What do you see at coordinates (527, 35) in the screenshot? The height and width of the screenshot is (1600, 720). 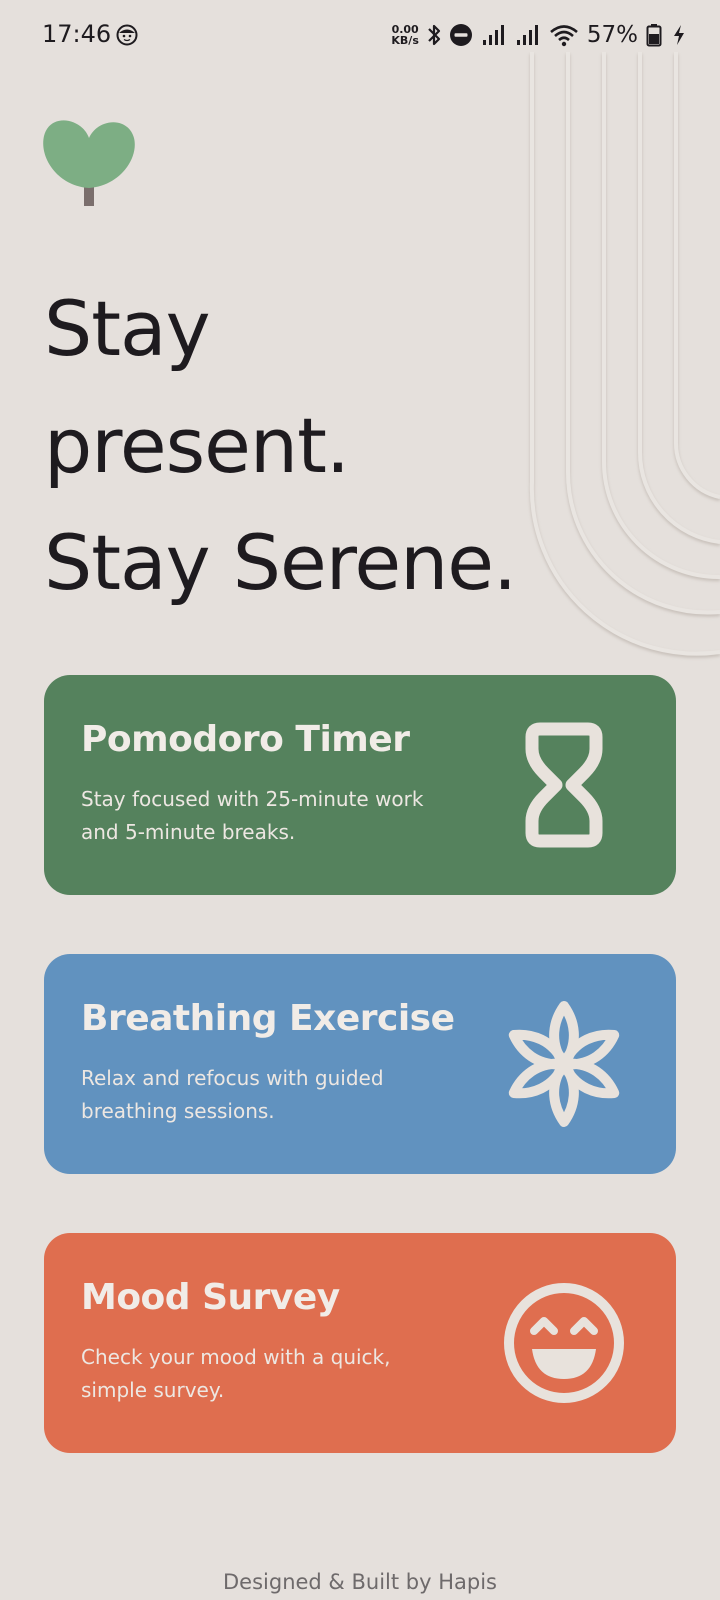 I see `signal-sim2-icon` at bounding box center [527, 35].